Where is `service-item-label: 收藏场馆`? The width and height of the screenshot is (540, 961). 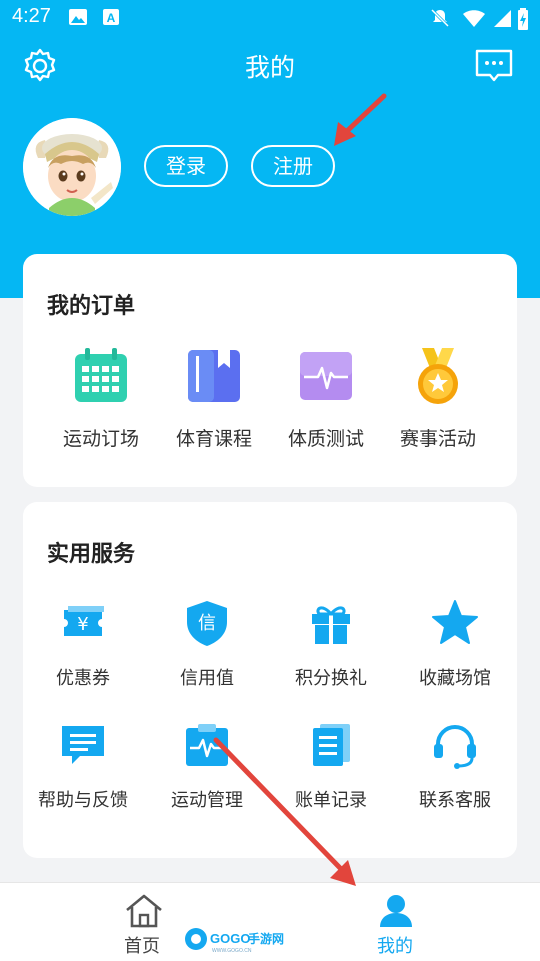
service-item-label: 收藏场馆 is located at coordinates (455, 678).